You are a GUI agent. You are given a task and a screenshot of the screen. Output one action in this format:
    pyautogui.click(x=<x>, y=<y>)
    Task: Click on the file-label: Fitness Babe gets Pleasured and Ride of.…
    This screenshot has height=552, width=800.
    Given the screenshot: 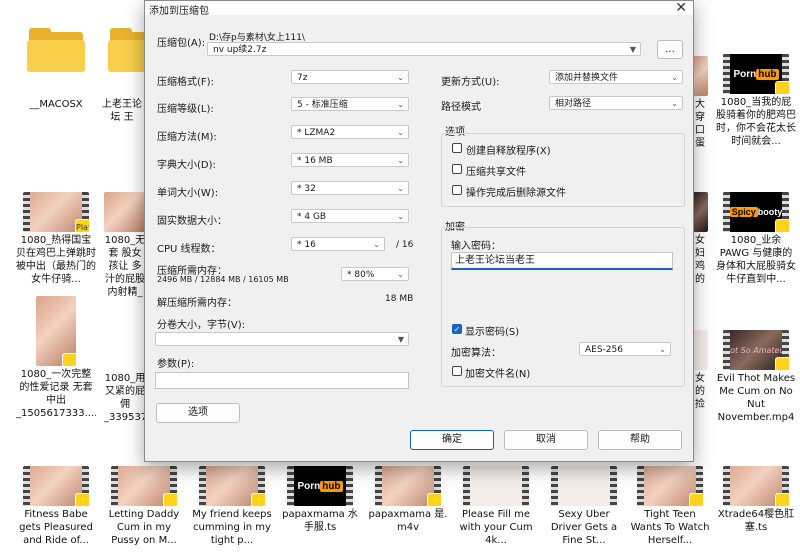 What is the action you would take?
    pyautogui.click(x=56, y=527)
    